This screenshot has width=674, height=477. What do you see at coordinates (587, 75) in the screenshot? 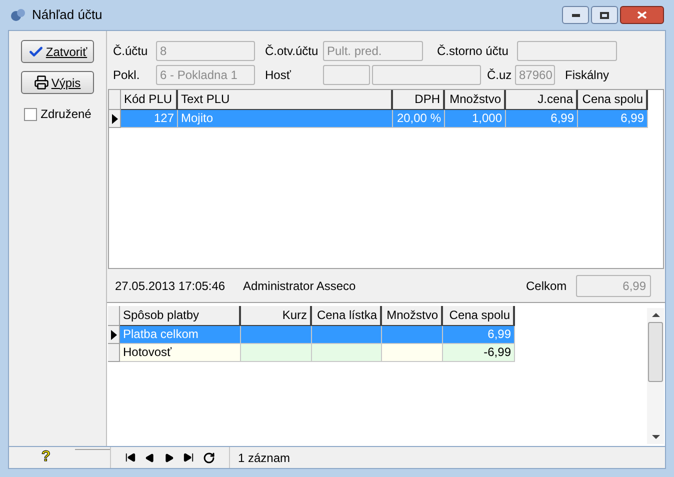
I see `fiscal-label: Fiskálny` at bounding box center [587, 75].